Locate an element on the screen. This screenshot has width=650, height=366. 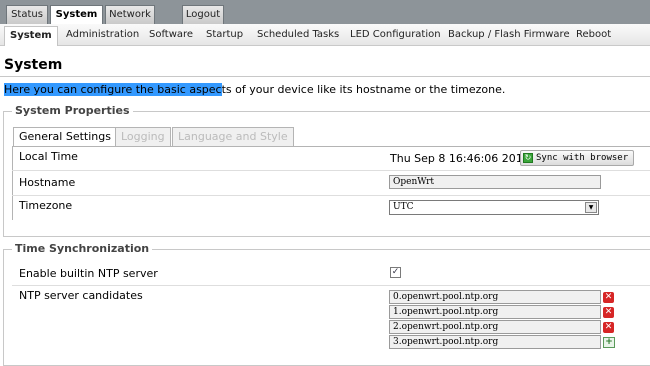
timezone-select: UTC ▼ is located at coordinates (494, 207).